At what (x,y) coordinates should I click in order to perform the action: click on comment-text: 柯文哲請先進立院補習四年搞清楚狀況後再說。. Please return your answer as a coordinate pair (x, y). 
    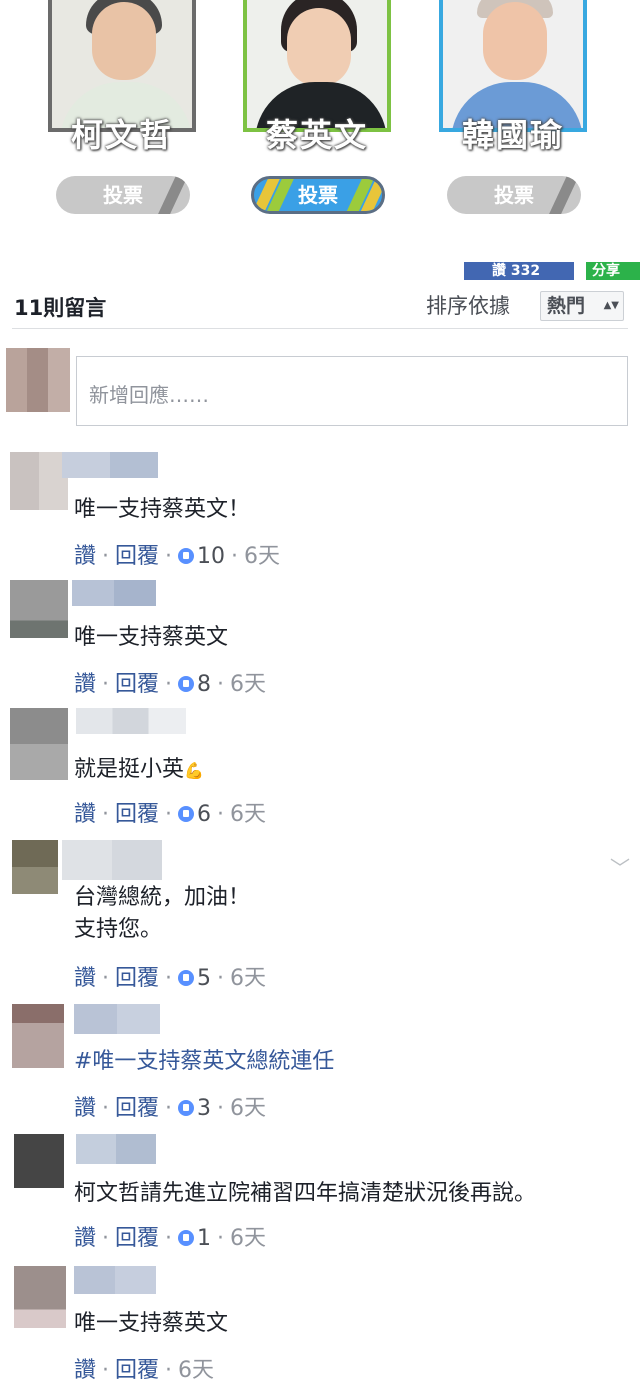
    Looking at the image, I should click on (305, 1193).